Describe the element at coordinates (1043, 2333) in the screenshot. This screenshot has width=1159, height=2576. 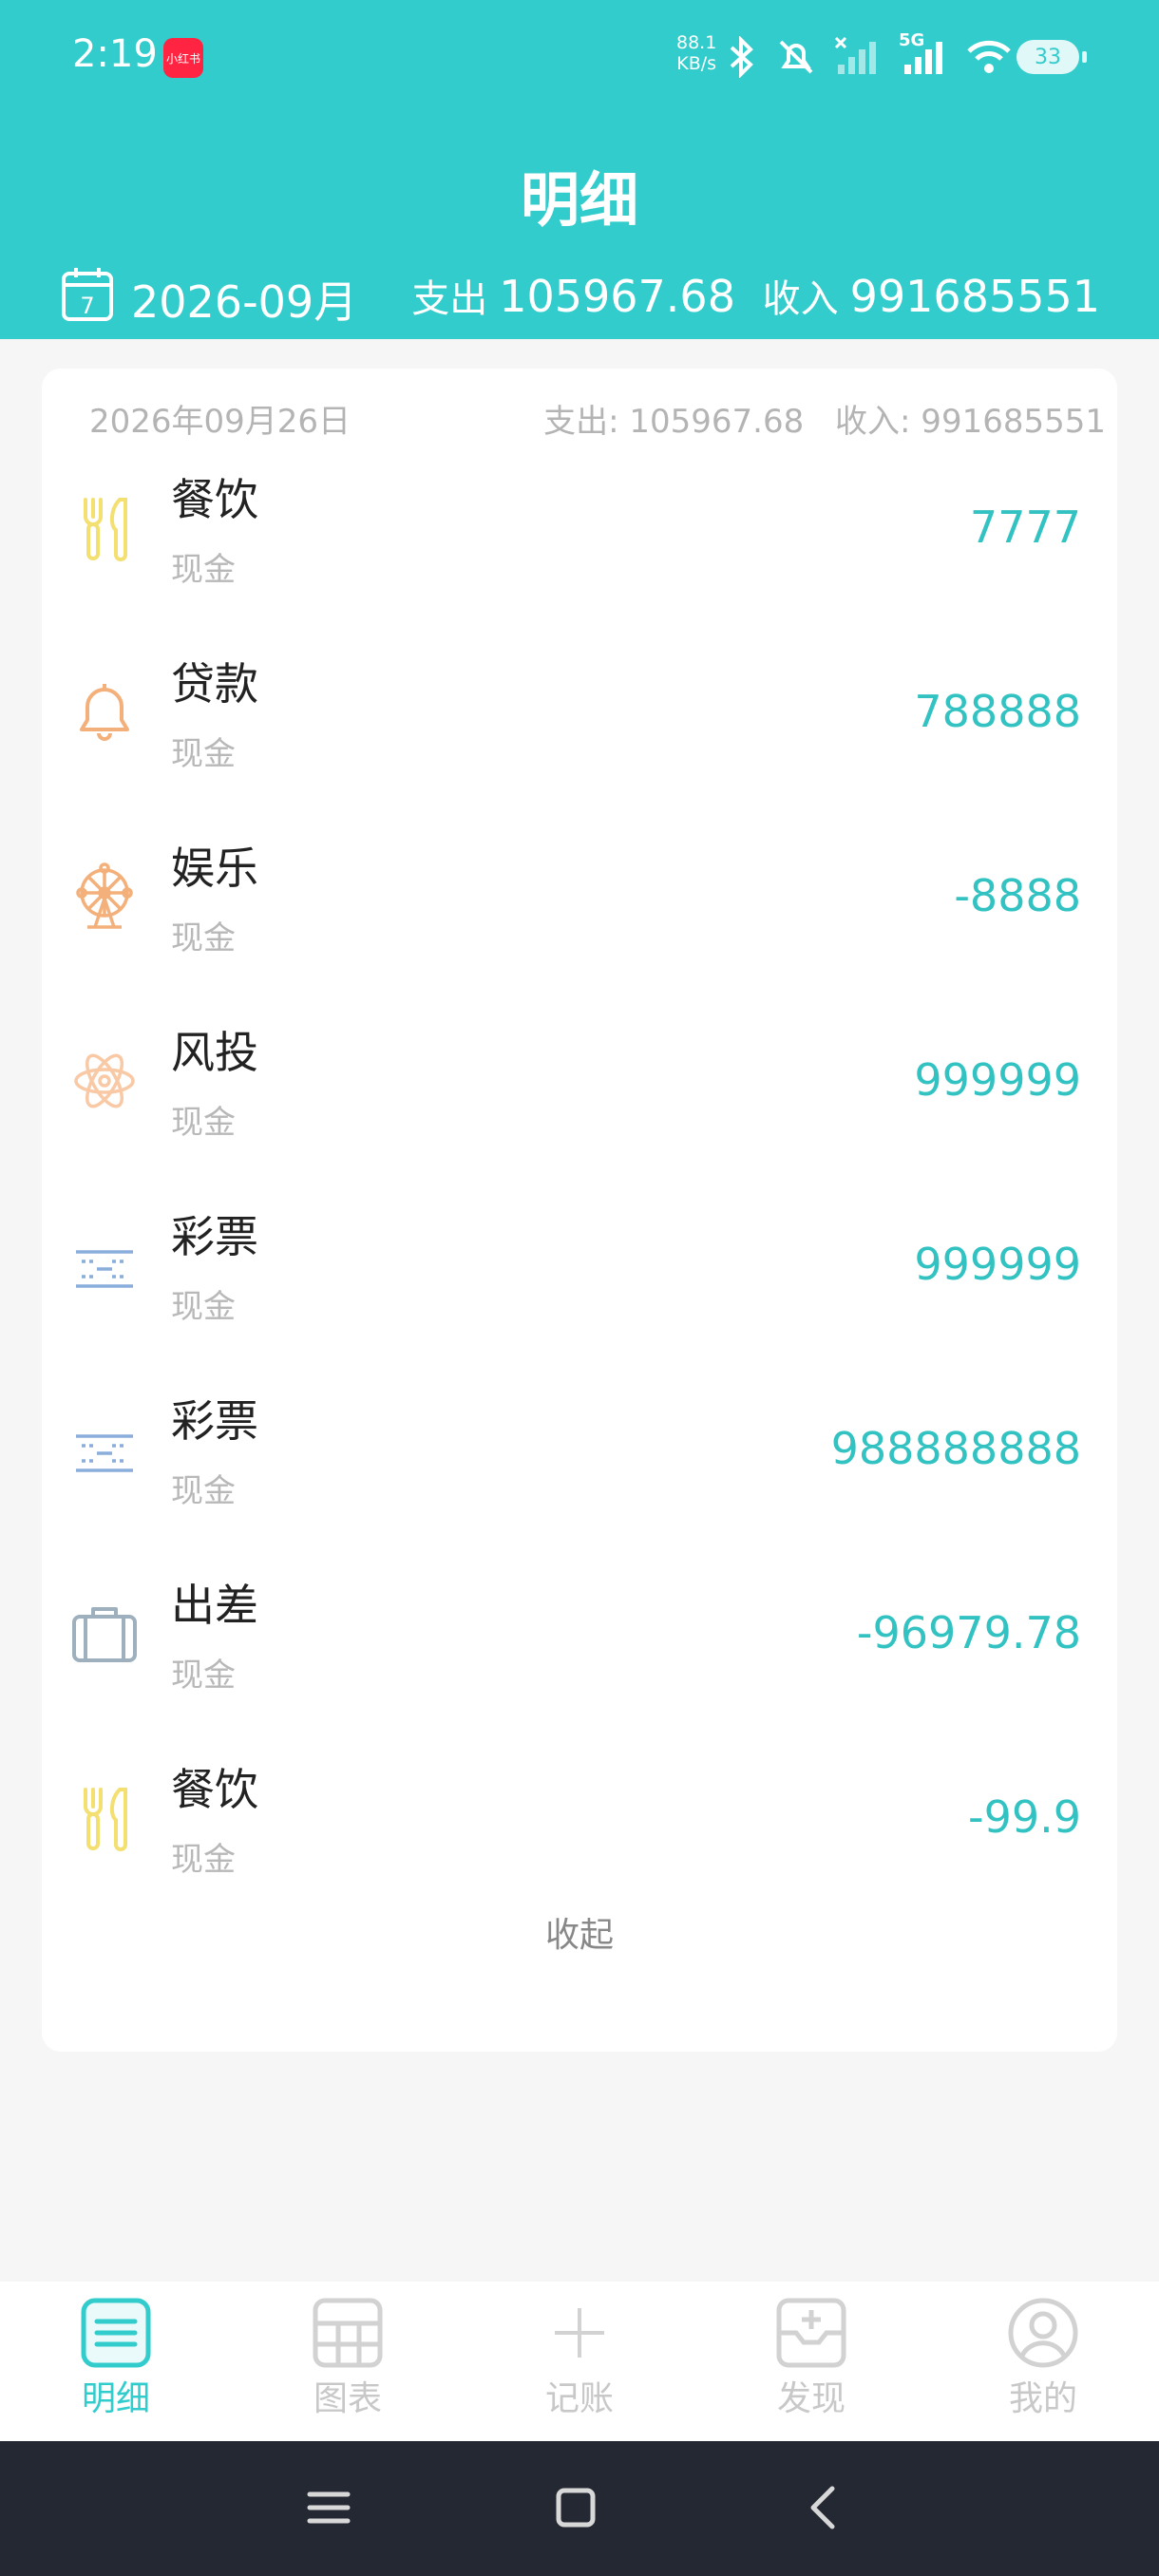
I see `user-icon` at that location.